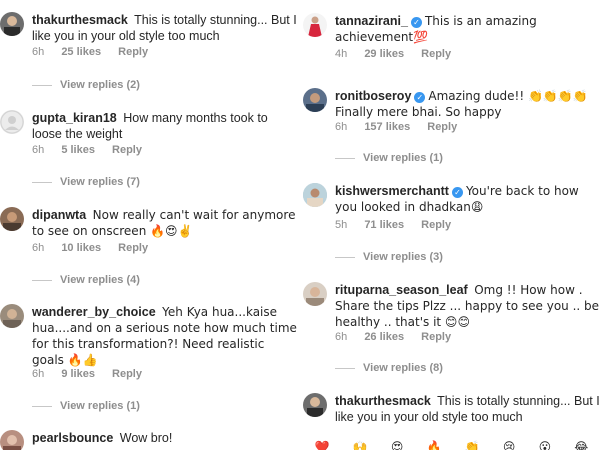  What do you see at coordinates (341, 54) in the screenshot?
I see `timestamp: 4h` at bounding box center [341, 54].